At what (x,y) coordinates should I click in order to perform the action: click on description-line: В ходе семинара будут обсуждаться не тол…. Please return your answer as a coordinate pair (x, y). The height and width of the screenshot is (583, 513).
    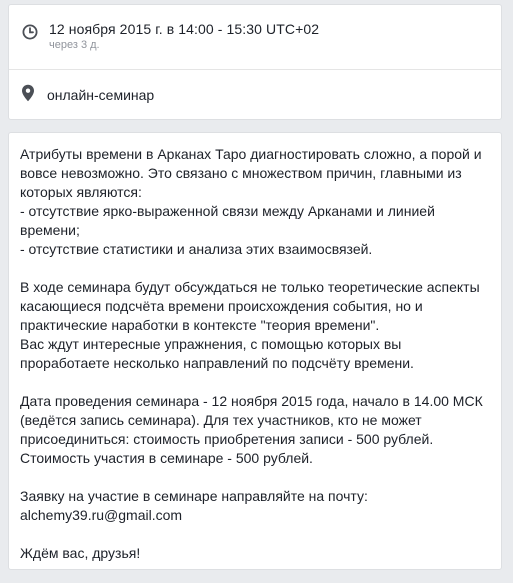
    Looking at the image, I should click on (250, 306).